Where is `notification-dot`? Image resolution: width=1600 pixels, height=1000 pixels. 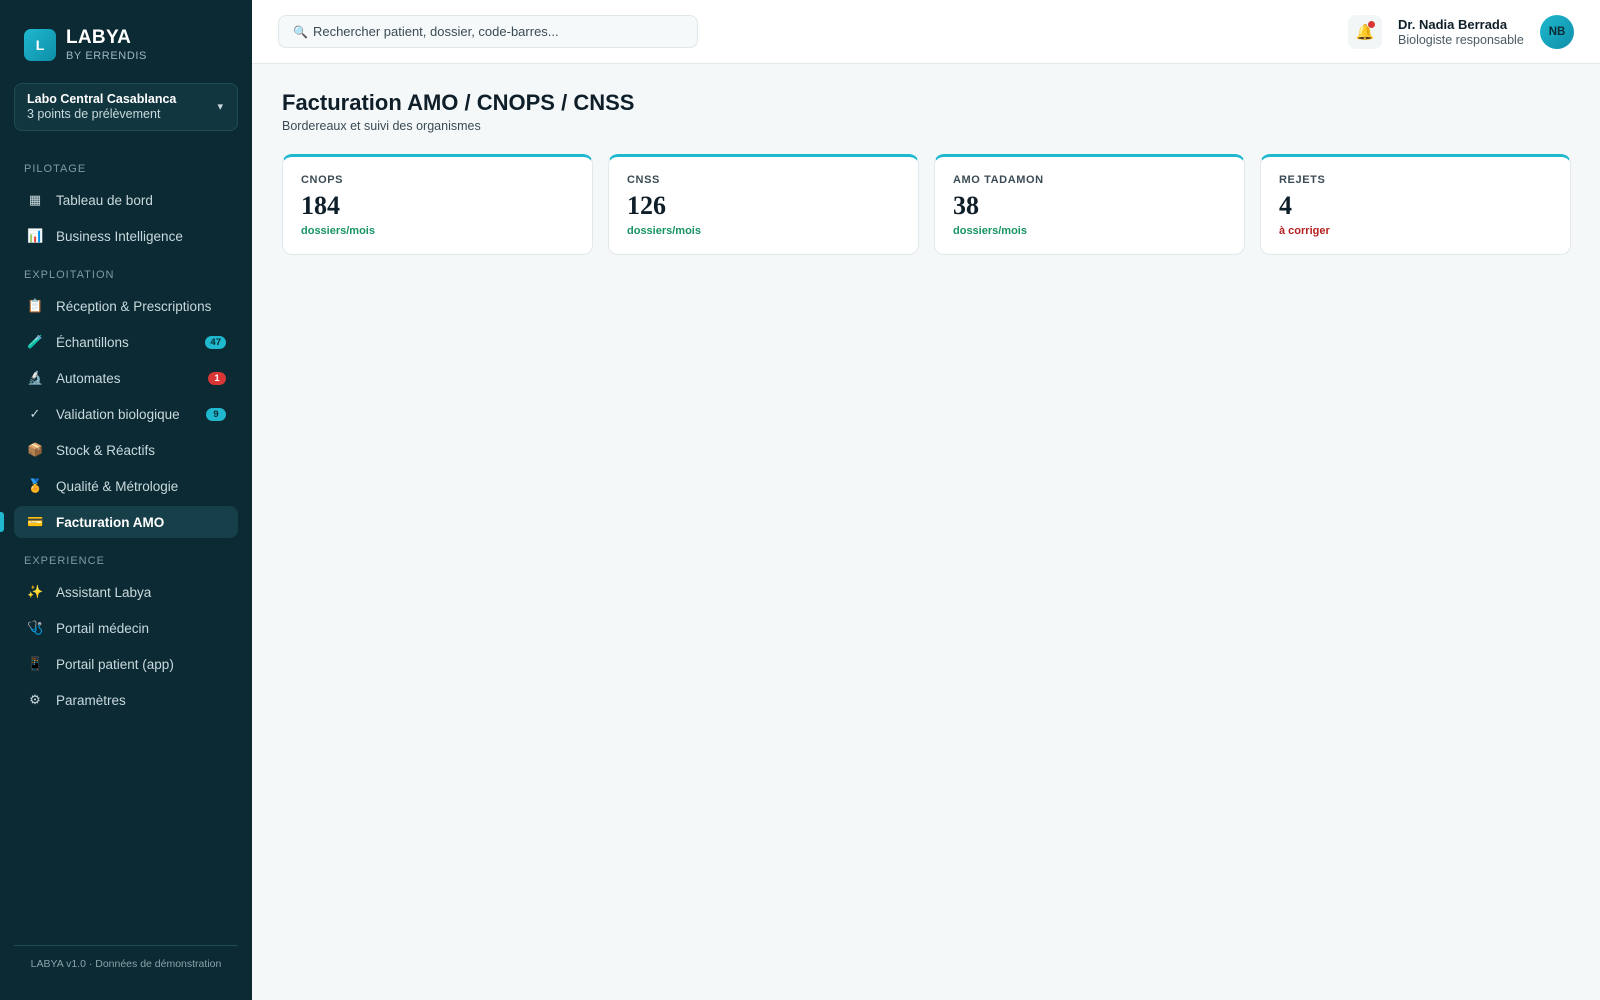
notification-dot is located at coordinates (1371, 24).